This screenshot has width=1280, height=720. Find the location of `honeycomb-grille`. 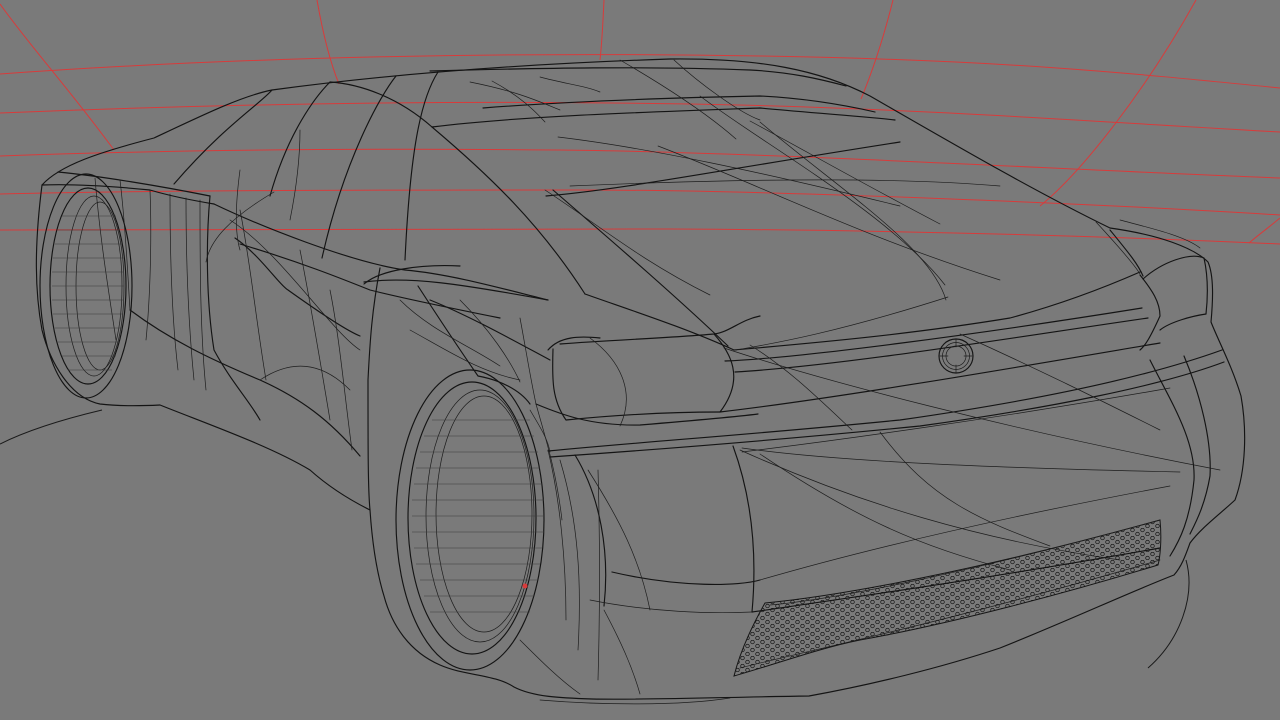

honeycomb-grille is located at coordinates (947, 598).